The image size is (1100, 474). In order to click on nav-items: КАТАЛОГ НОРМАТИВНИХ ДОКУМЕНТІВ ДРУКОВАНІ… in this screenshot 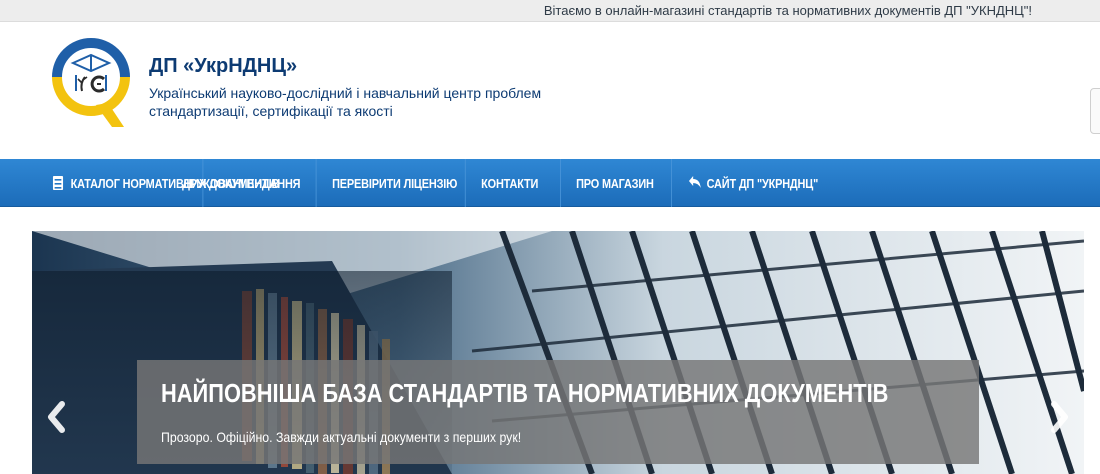, I will do `click(455, 183)`.